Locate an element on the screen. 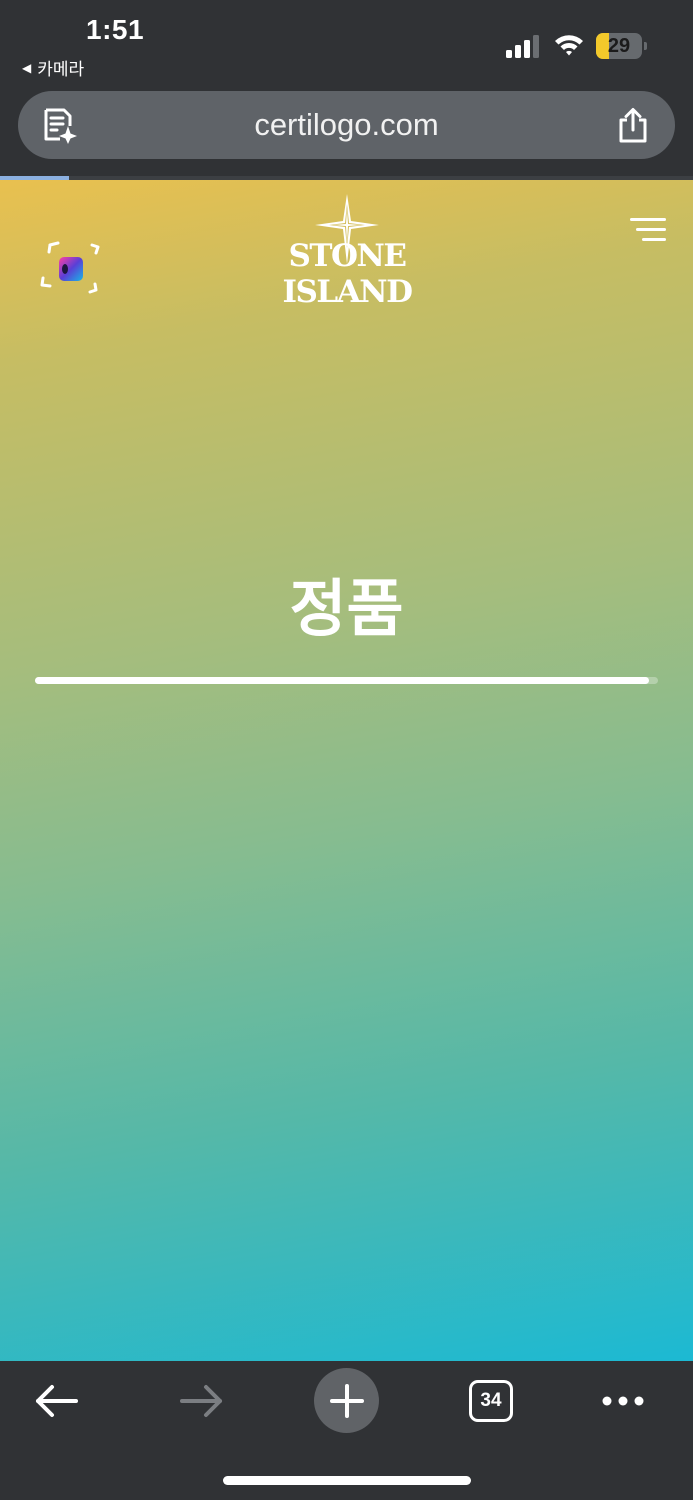 The image size is (693, 1500). share-icon is located at coordinates (633, 125).